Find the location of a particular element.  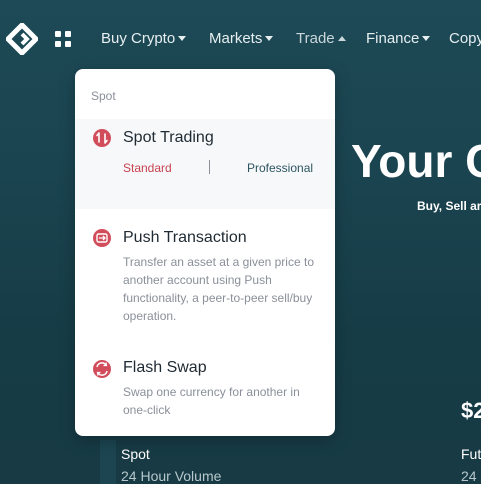

brand-logo-icon is located at coordinates (22, 39).